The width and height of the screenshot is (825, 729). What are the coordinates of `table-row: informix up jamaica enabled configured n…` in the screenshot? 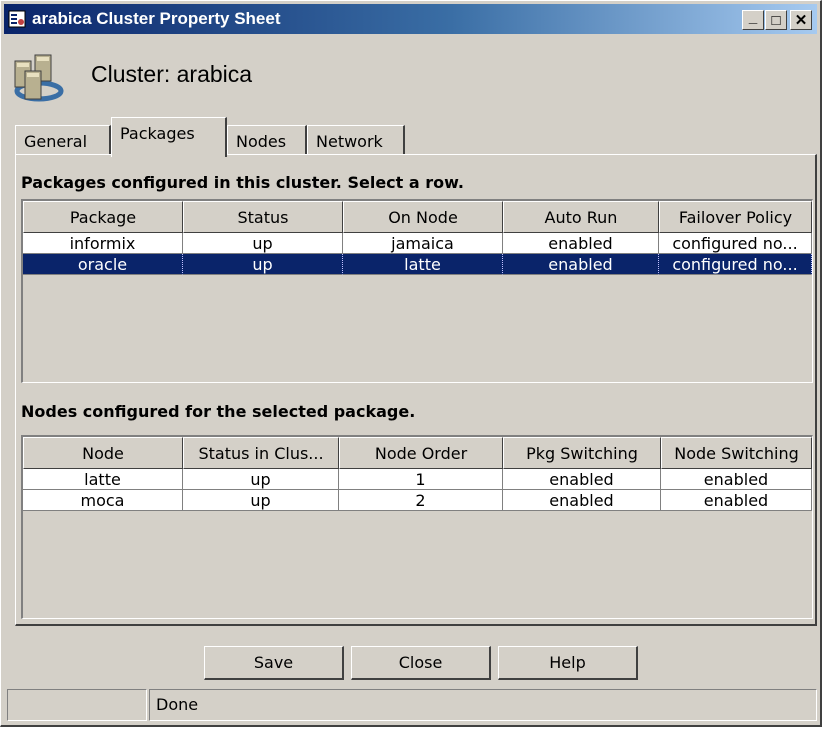 It's located at (417, 243).